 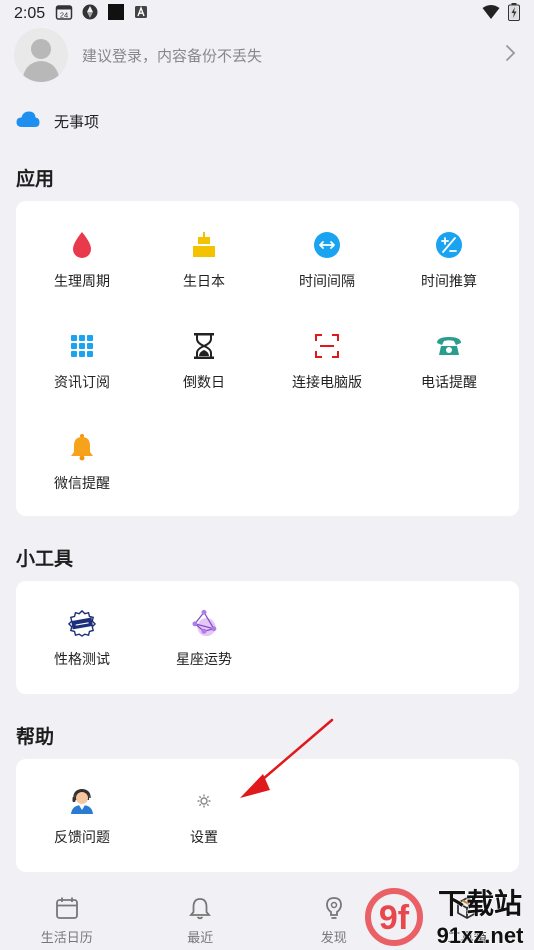 I want to click on app-label: 倒数日, so click(x=204, y=383).